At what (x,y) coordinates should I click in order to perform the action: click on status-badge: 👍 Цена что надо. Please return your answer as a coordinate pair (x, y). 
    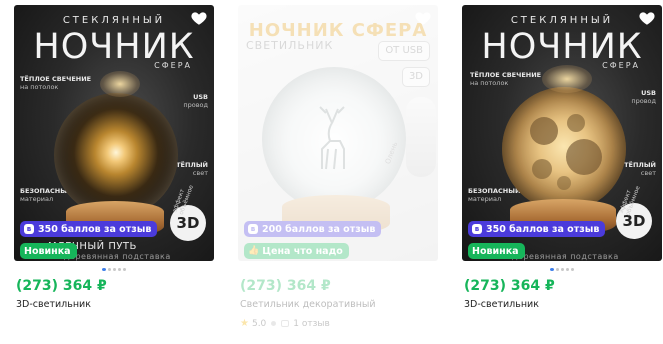
    Looking at the image, I should click on (296, 251).